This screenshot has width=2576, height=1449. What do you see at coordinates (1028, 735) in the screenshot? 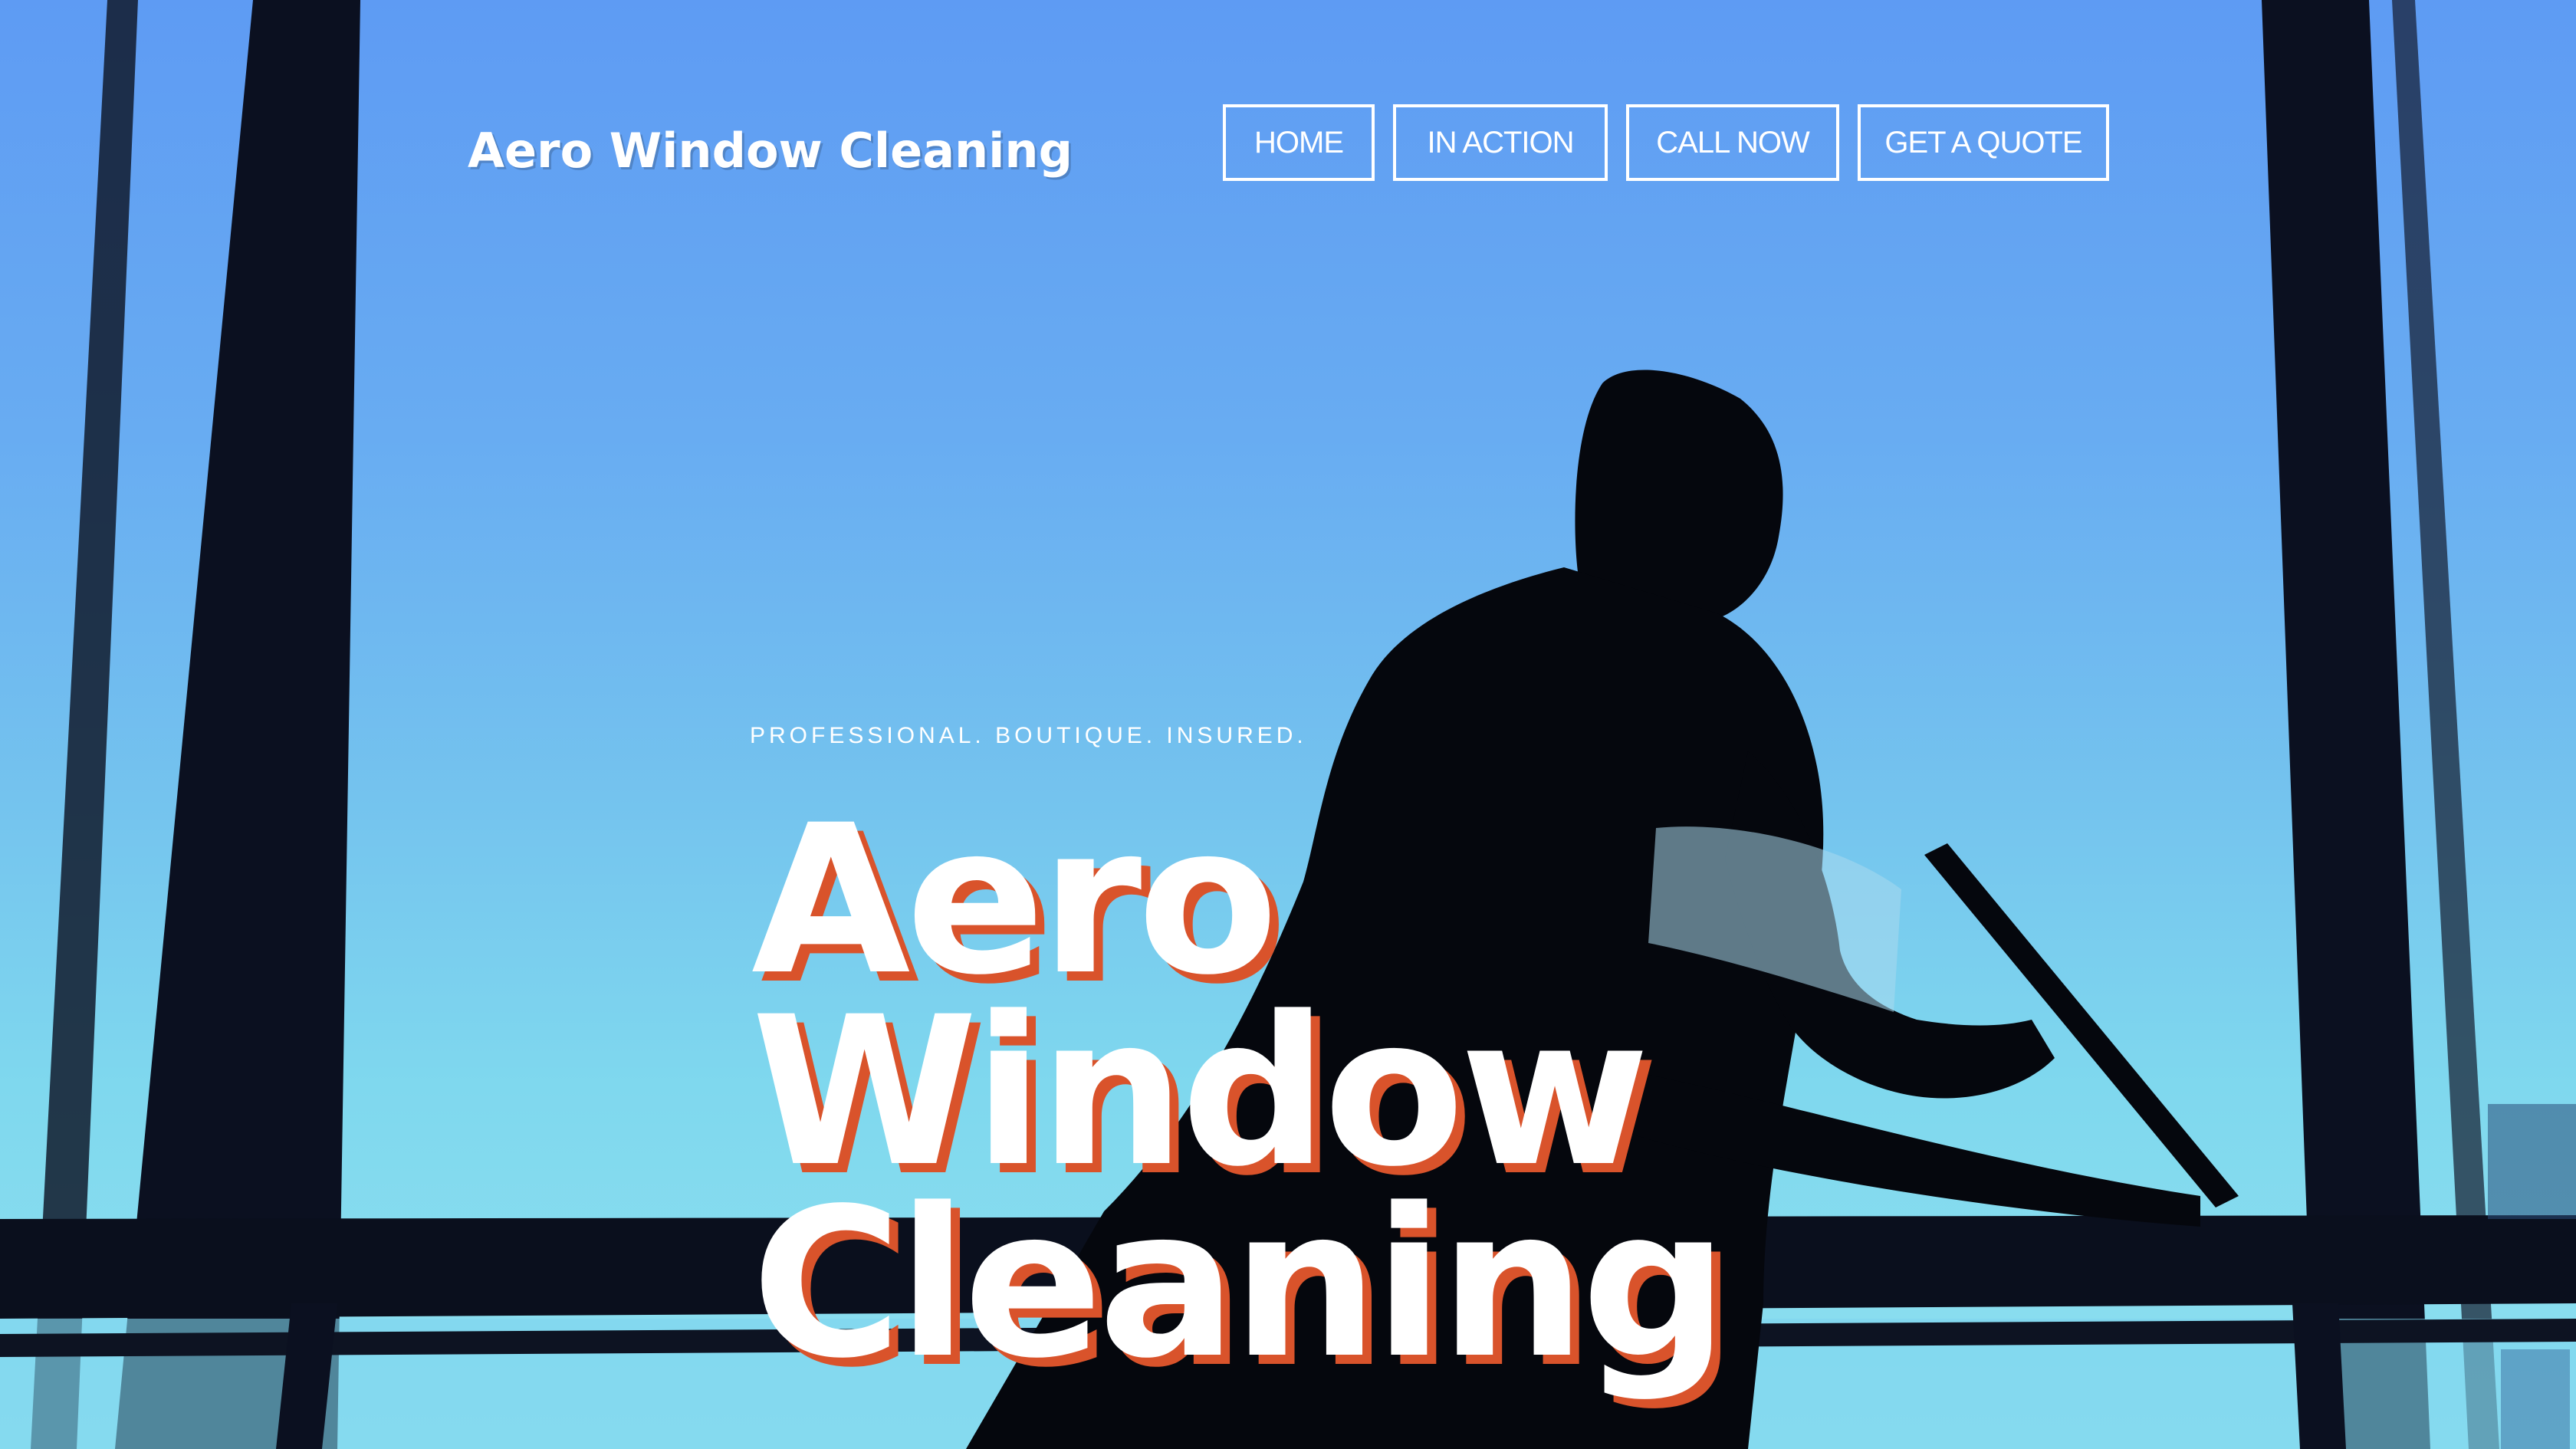
I see `hero-tagline: PROFESSIONAL. BOUTIQUE. INSURED.` at bounding box center [1028, 735].